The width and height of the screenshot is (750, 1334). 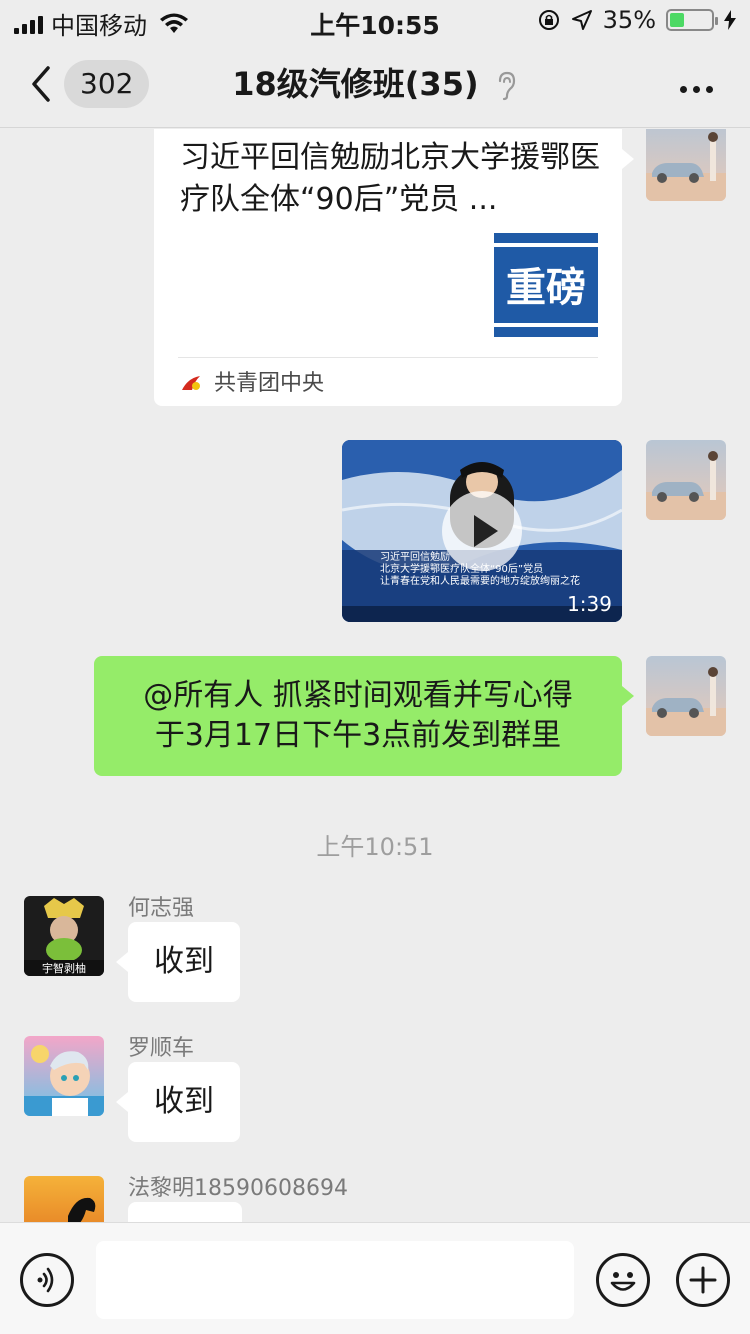 I want to click on voice-input-icon, so click(x=47, y=1280).